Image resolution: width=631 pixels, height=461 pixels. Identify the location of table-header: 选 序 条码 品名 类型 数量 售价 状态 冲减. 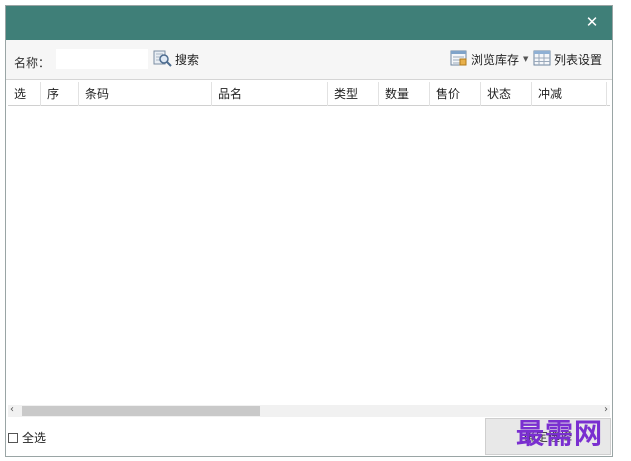
(309, 94).